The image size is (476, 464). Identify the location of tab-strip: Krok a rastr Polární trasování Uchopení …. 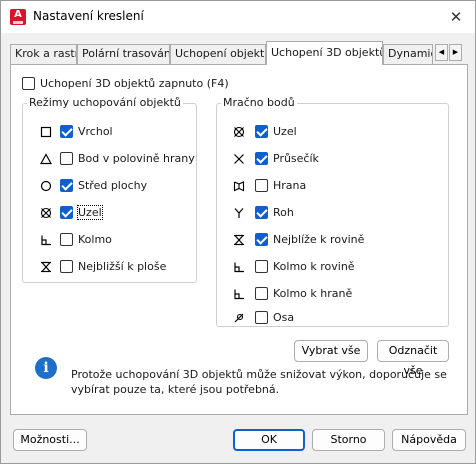
(238, 53).